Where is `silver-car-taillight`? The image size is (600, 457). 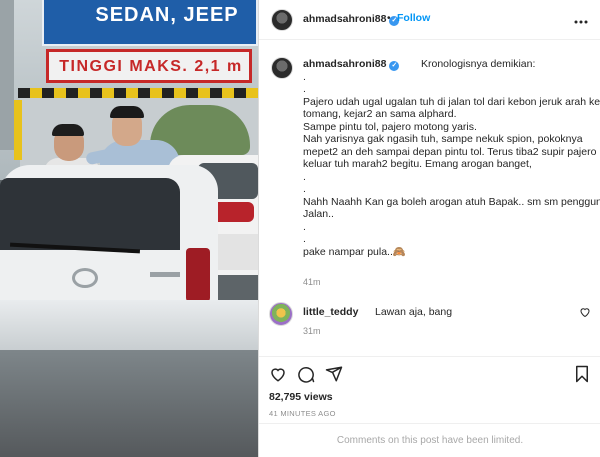 silver-car-taillight is located at coordinates (198, 275).